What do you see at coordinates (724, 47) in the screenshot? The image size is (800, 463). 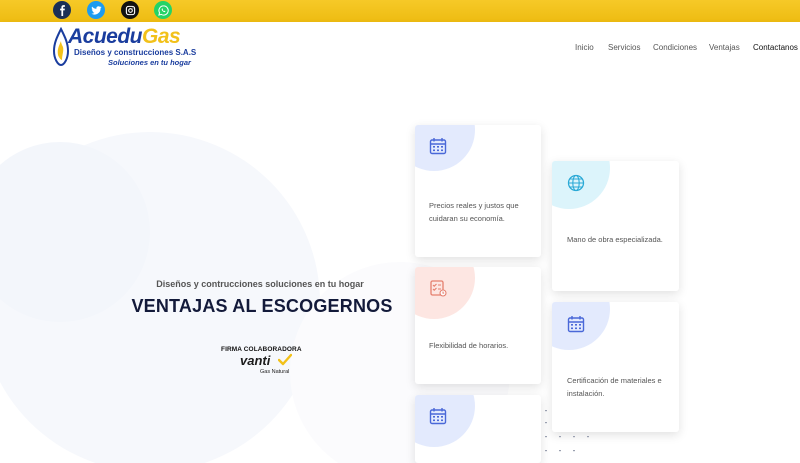 I see `nav-item-ventajas: Ventajas` at bounding box center [724, 47].